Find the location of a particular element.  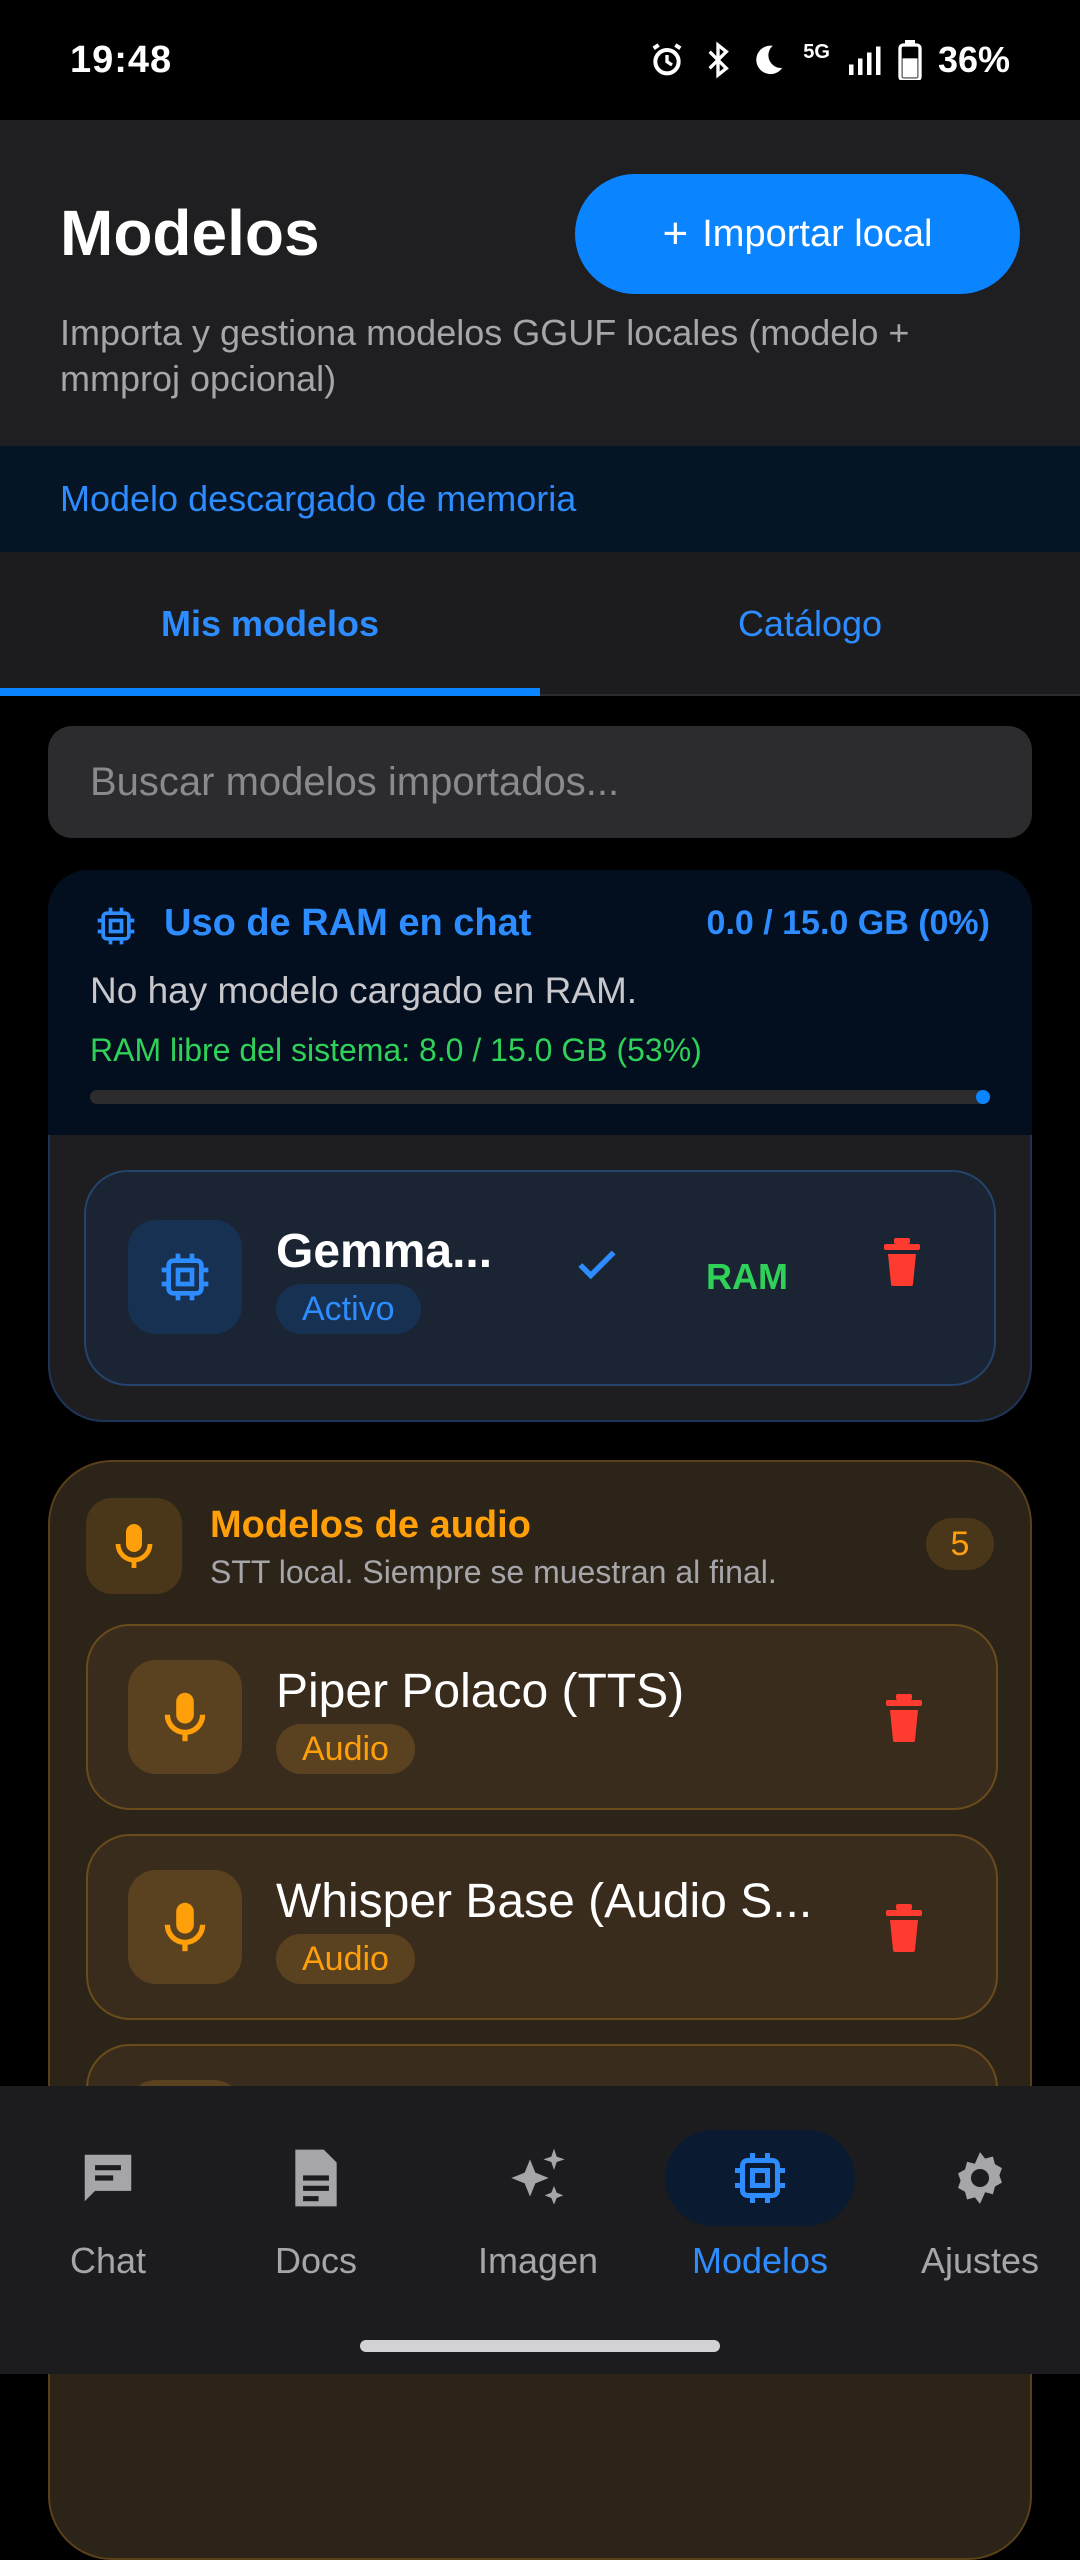

import-local-button: + Importar local is located at coordinates (797, 234).